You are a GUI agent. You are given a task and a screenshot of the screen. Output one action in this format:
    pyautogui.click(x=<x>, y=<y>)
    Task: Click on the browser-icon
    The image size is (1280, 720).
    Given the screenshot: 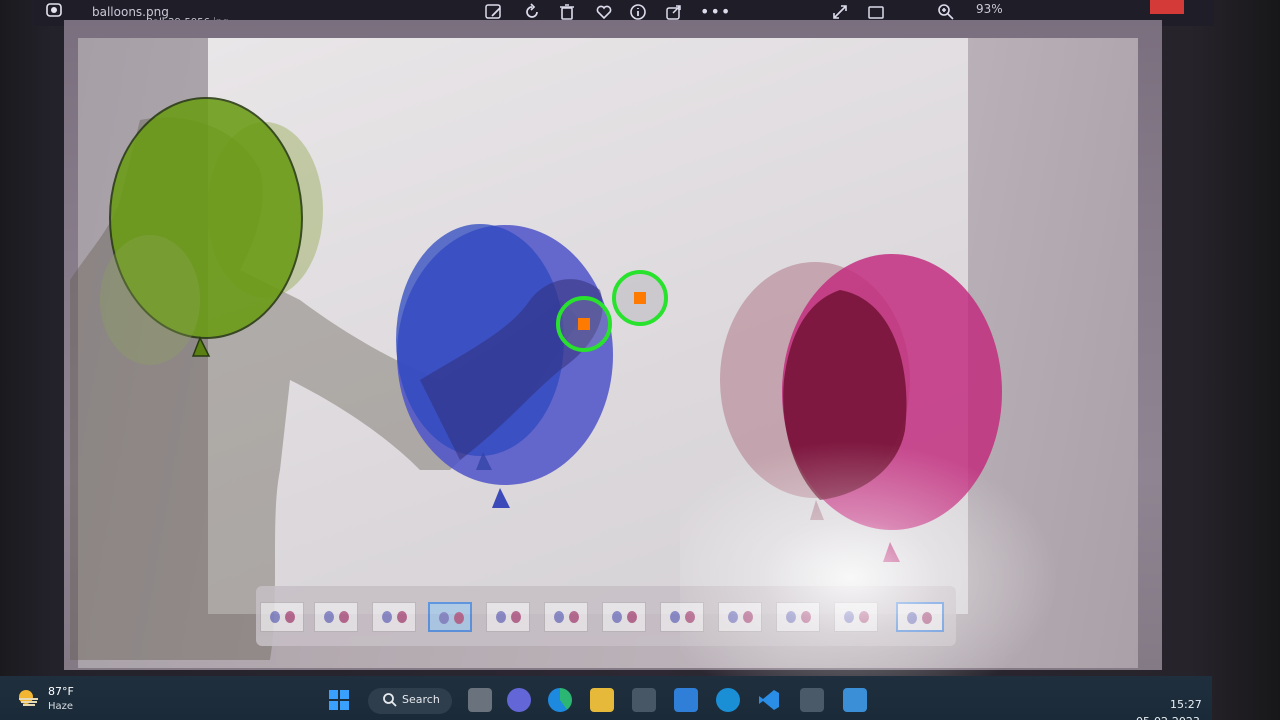 What is the action you would take?
    pyautogui.click(x=728, y=700)
    